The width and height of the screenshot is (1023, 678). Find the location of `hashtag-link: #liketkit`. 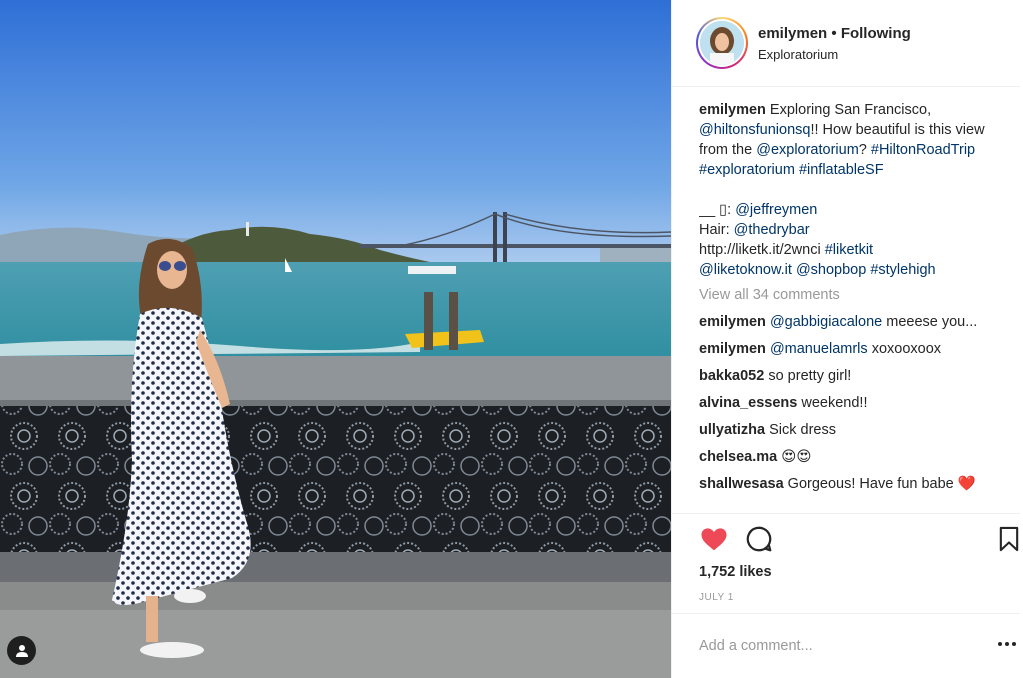

hashtag-link: #liketkit is located at coordinates (849, 250).